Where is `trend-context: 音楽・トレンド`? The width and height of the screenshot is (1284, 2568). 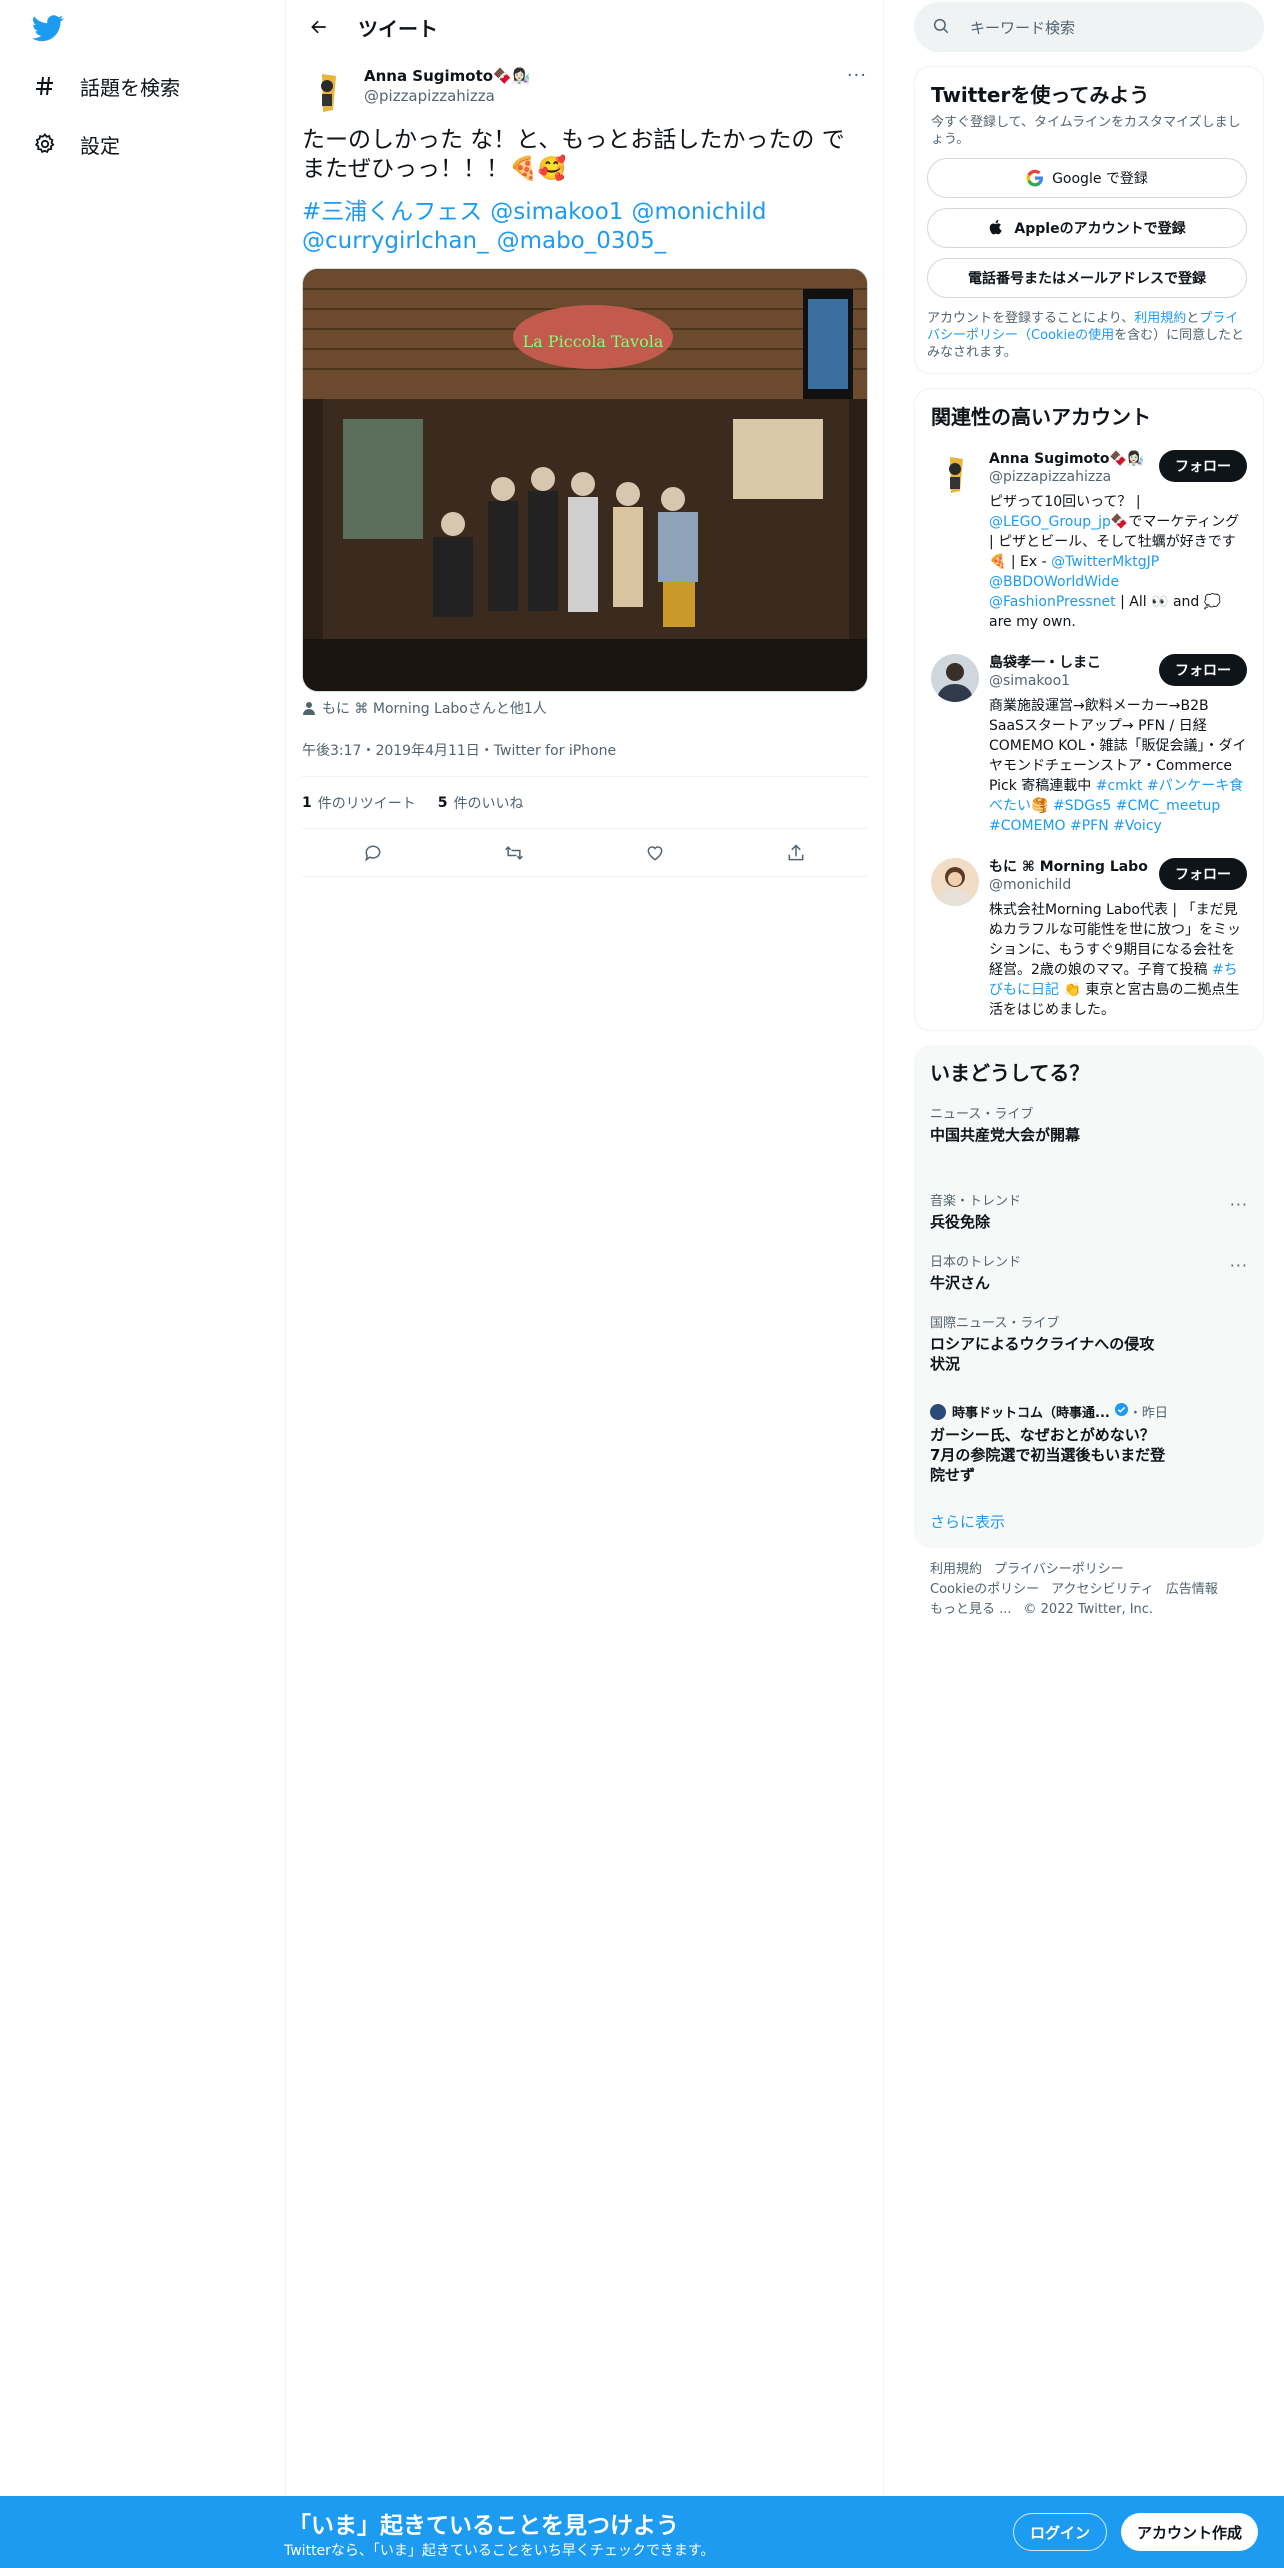 trend-context: 音楽・トレンド is located at coordinates (976, 1201).